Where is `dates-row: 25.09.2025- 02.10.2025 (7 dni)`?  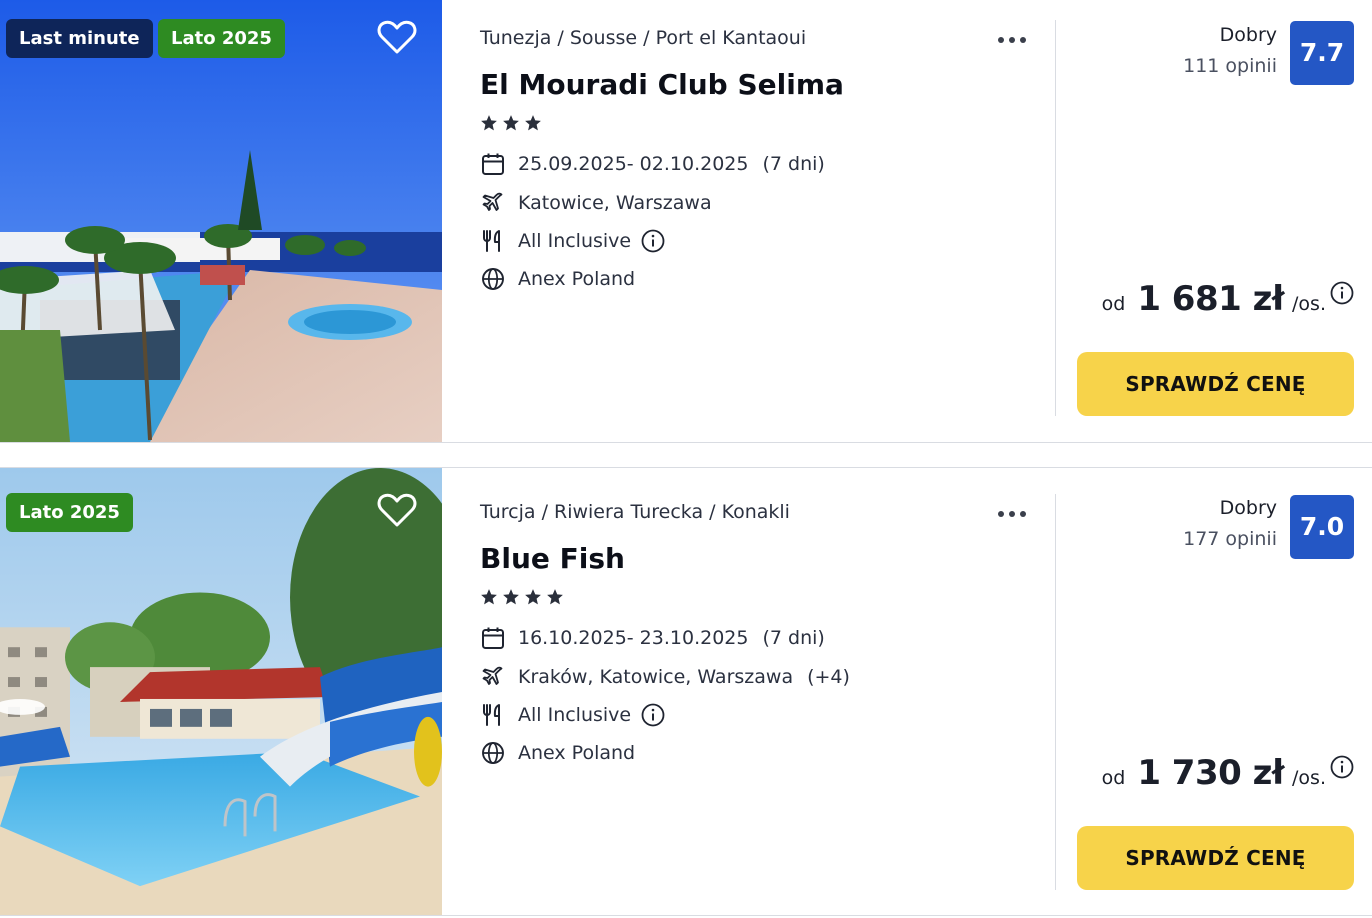
dates-row: 25.09.2025- 02.10.2025 (7 dni) is located at coordinates (652, 164).